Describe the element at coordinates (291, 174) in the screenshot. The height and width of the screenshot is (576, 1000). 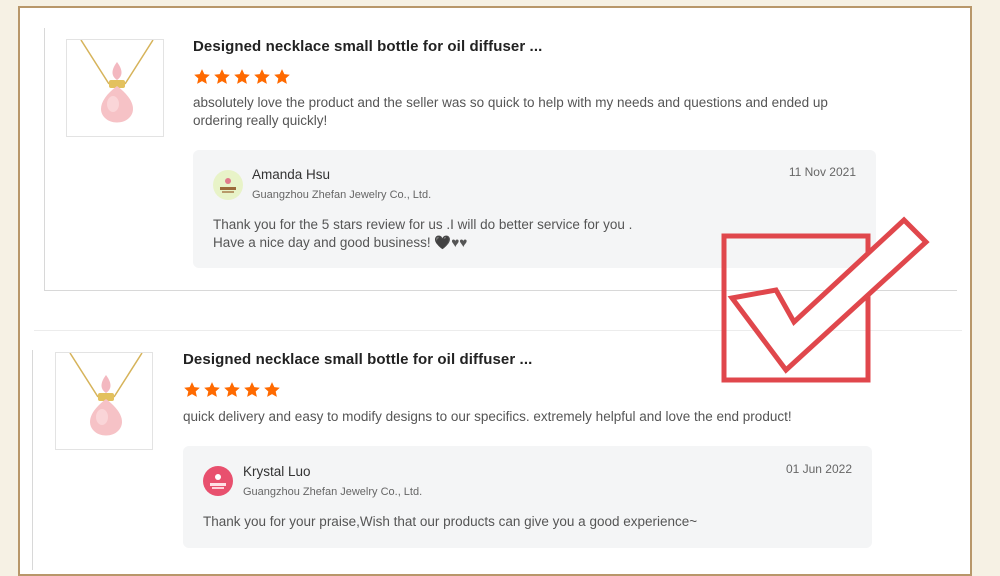
I see `seller-name: Amanda Hsu` at that location.